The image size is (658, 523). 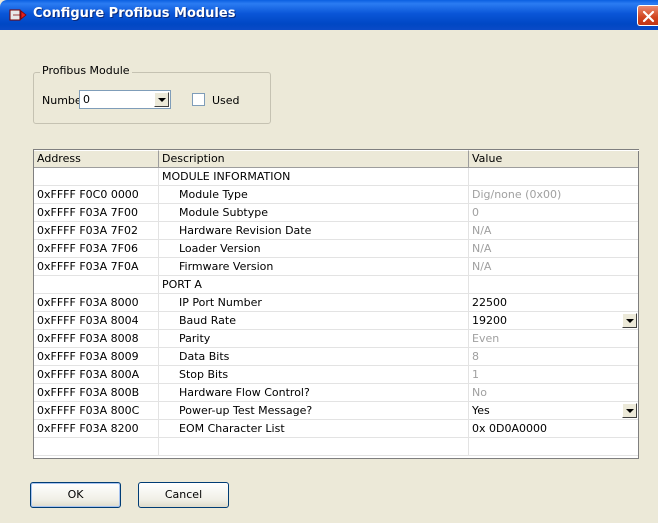 I want to click on value-text: 1, so click(x=475, y=374).